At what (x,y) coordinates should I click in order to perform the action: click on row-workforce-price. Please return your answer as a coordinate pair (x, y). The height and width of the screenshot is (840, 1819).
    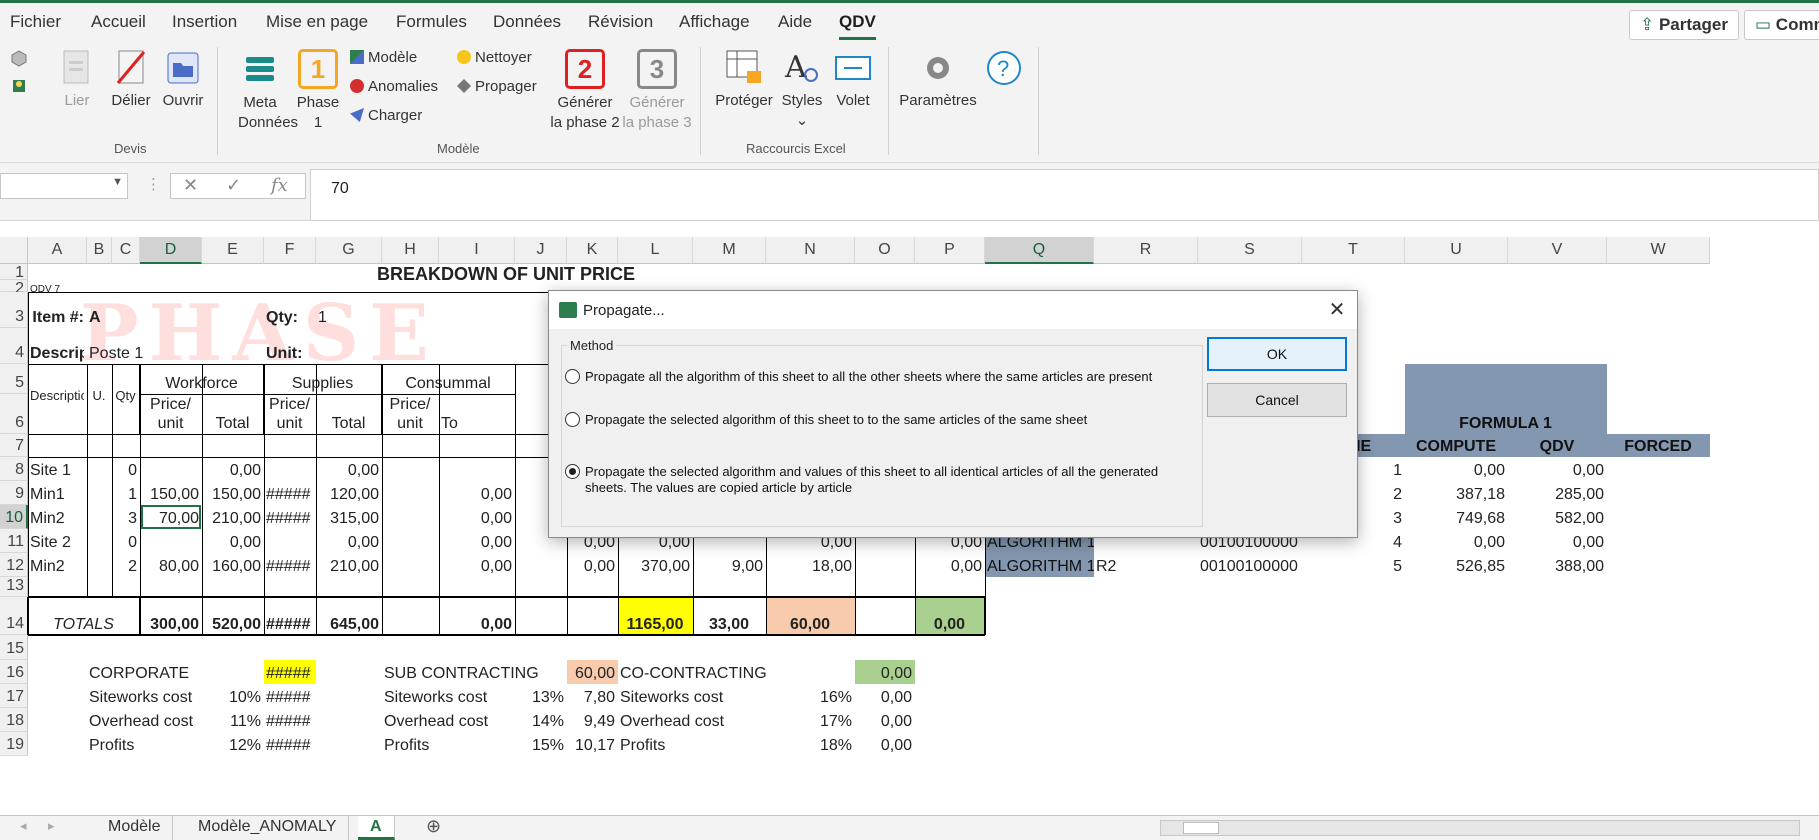
    Looking at the image, I should click on (170, 541).